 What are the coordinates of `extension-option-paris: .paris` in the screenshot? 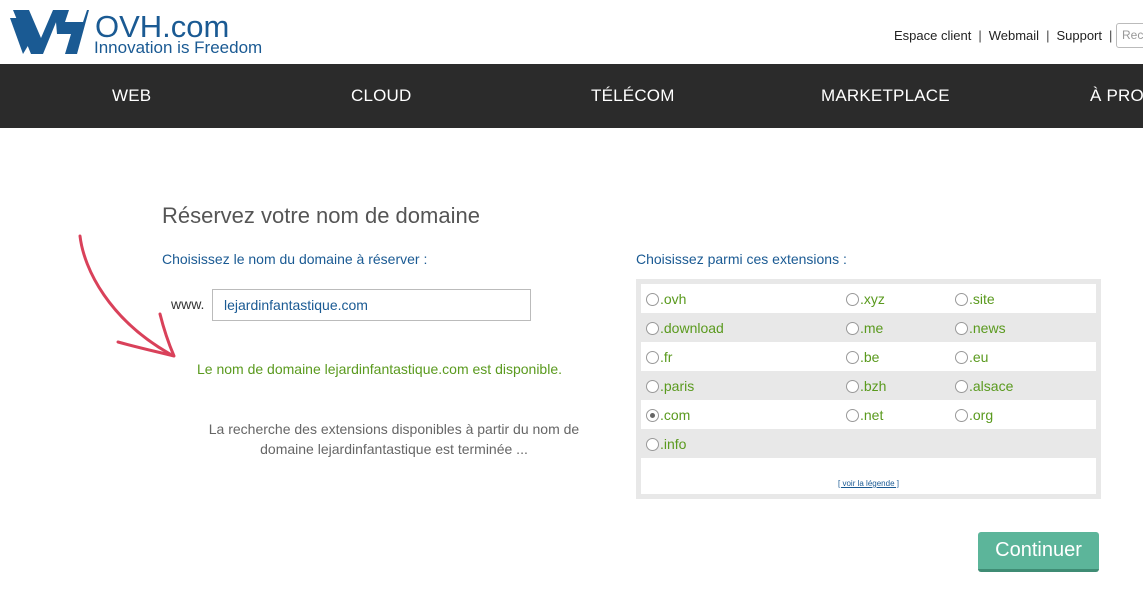 It's located at (670, 386).